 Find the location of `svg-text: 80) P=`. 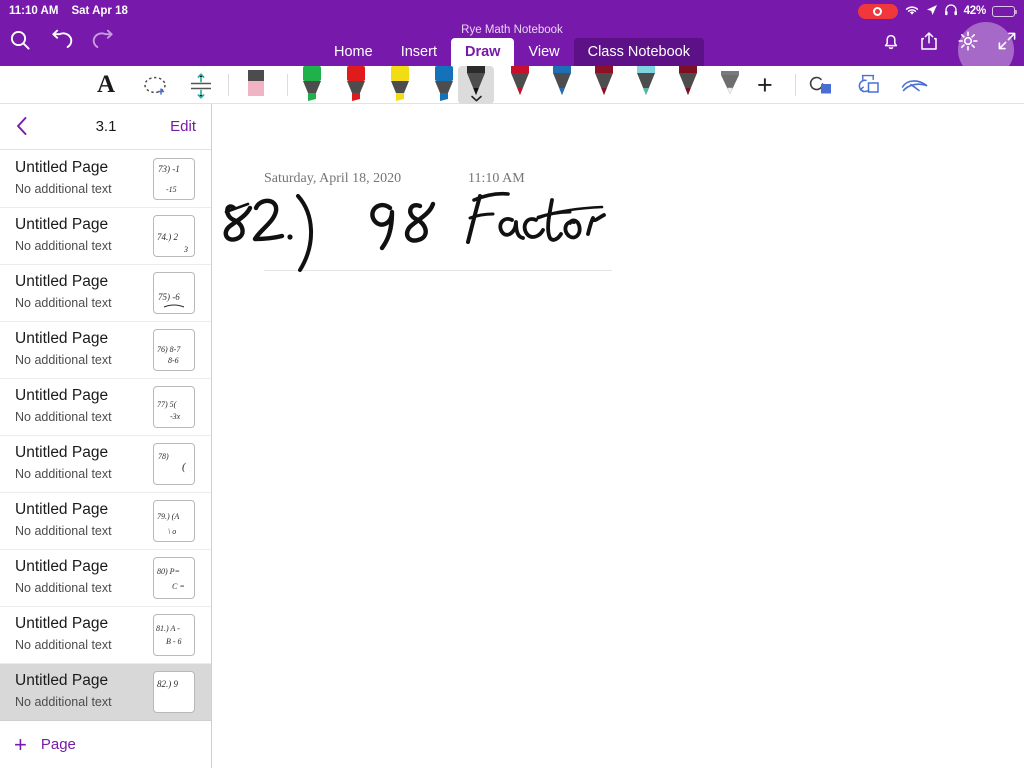

svg-text: 80) P= is located at coordinates (168, 571).